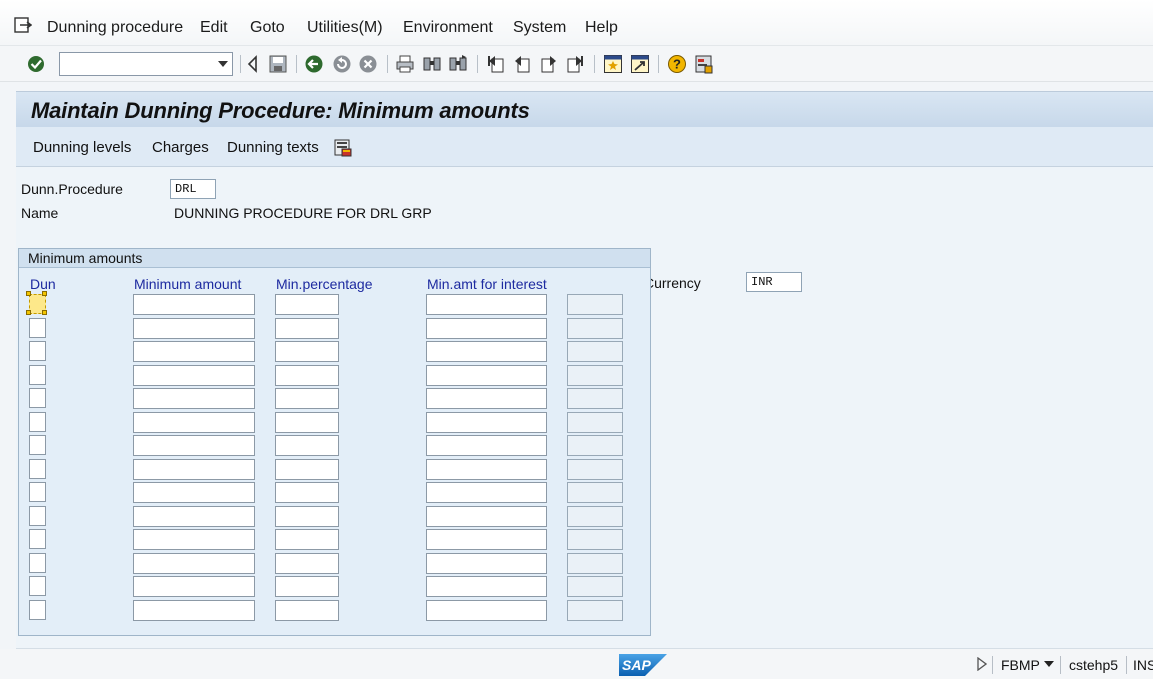  What do you see at coordinates (405, 64) in the screenshot?
I see `print-icon` at bounding box center [405, 64].